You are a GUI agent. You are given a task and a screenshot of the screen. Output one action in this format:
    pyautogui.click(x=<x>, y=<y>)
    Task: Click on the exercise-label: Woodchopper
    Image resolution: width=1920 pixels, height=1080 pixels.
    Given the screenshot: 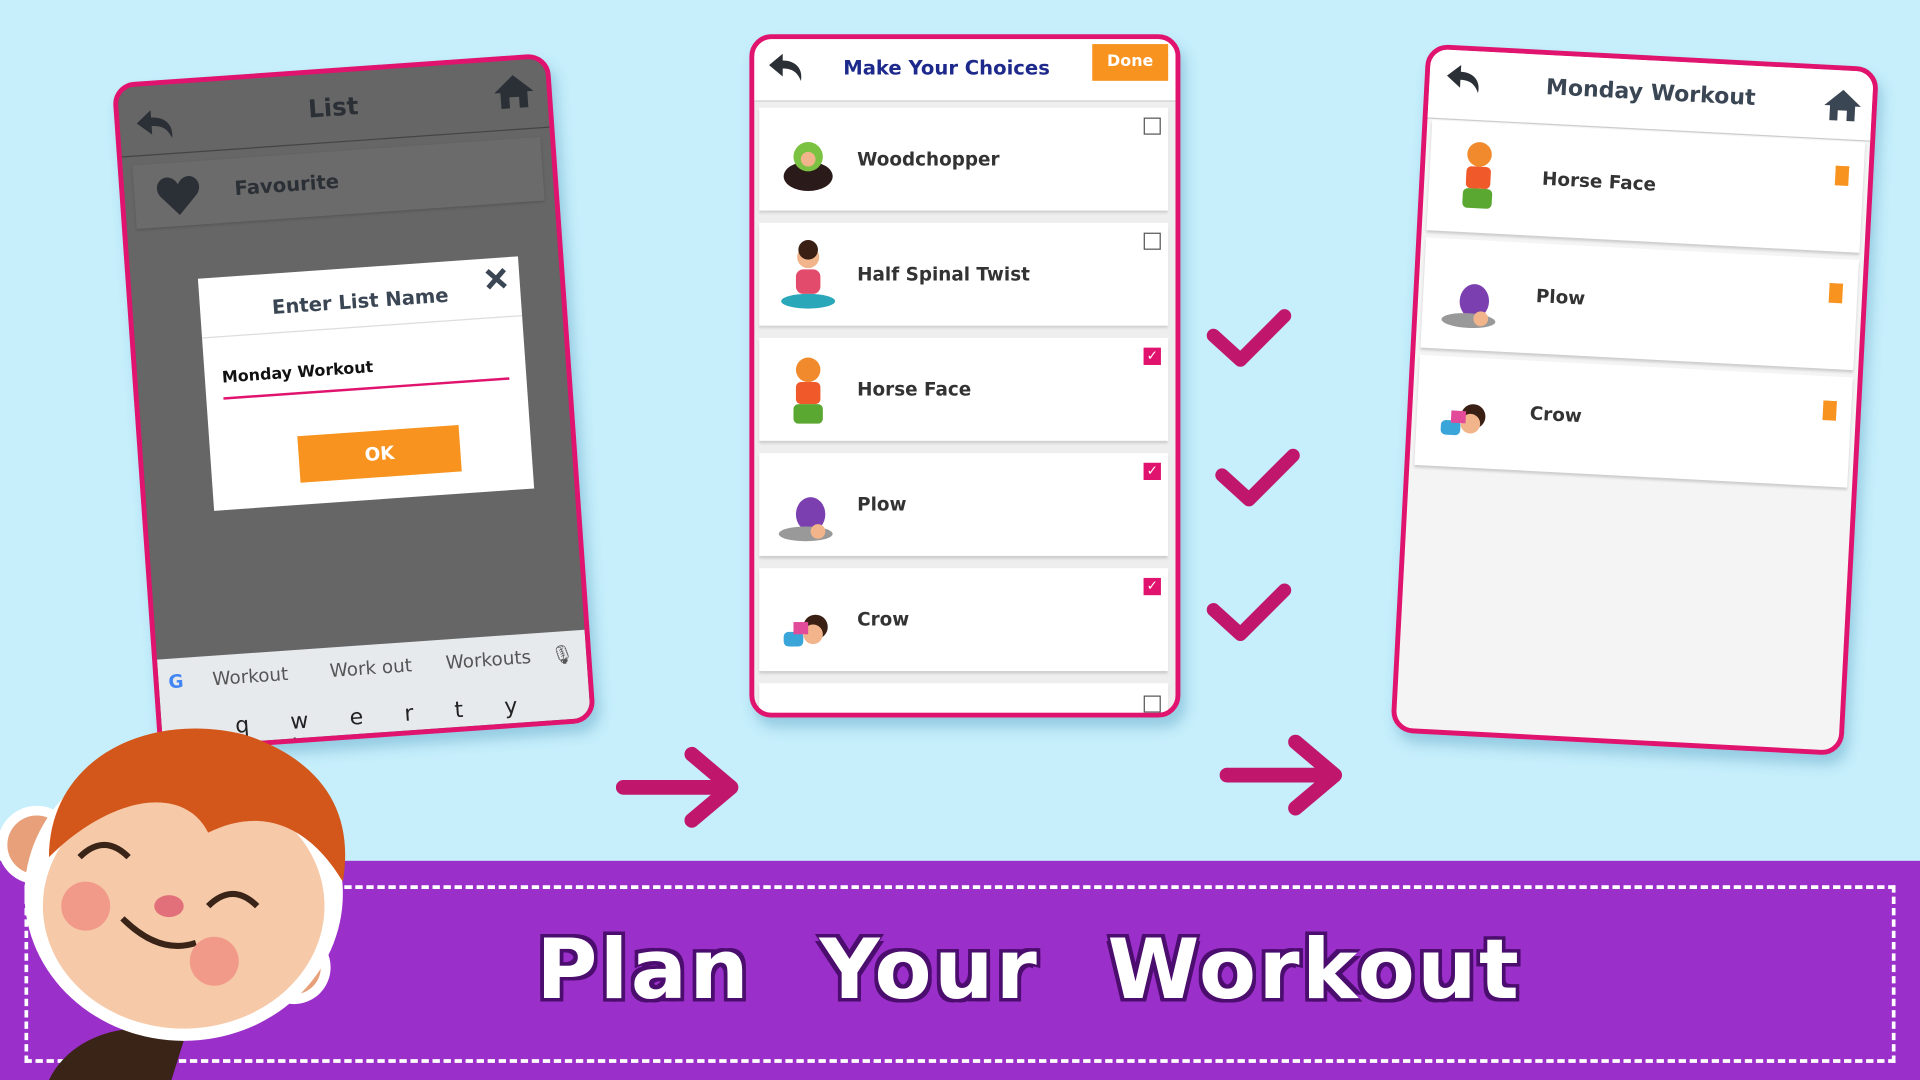 What is the action you would take?
    pyautogui.click(x=928, y=159)
    